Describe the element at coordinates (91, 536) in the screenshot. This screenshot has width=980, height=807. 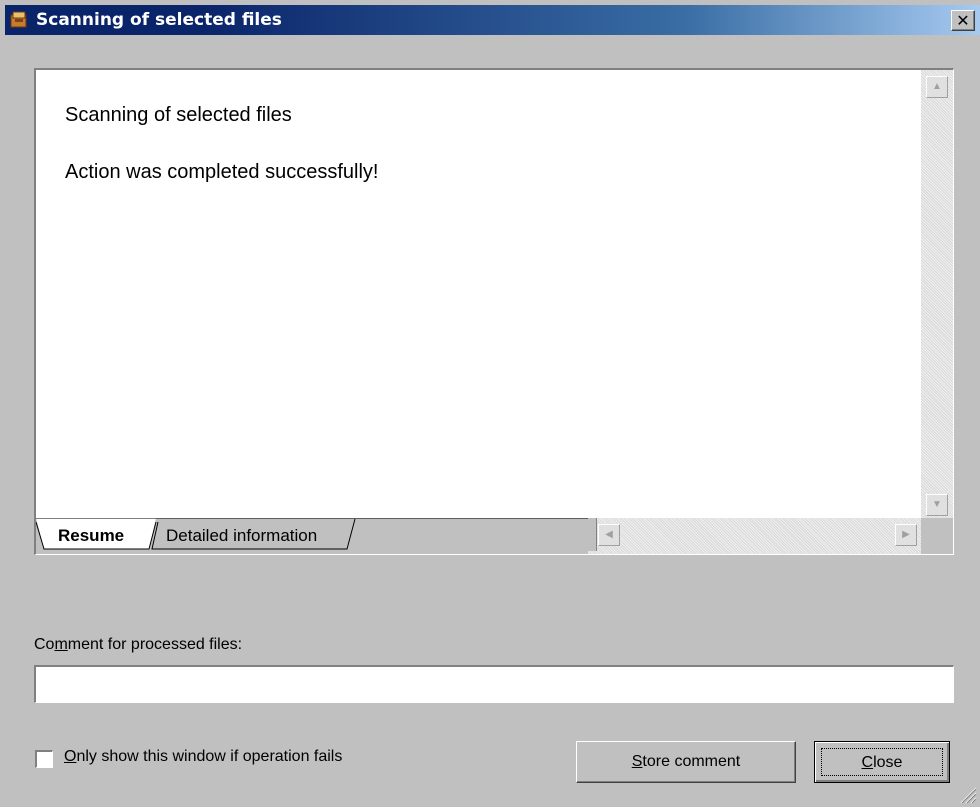
I see `tab-resume: Resume` at that location.